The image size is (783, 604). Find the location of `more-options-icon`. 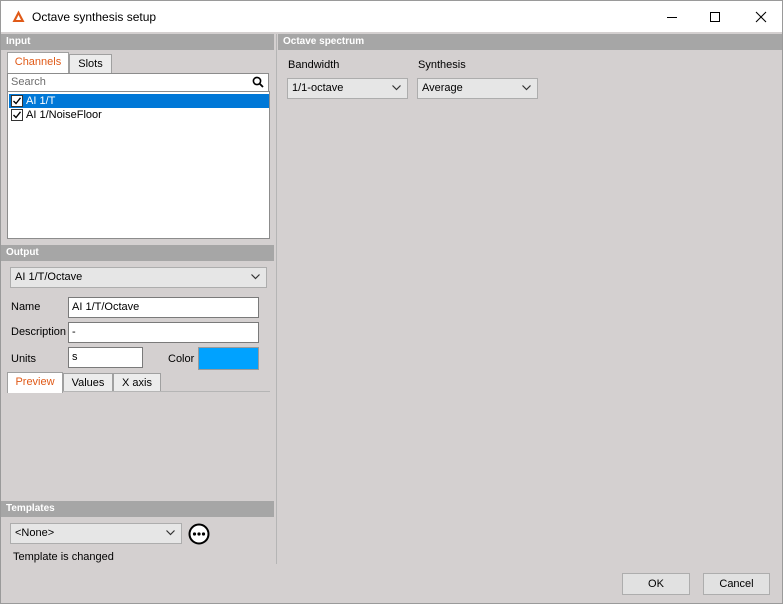

more-options-icon is located at coordinates (199, 534).